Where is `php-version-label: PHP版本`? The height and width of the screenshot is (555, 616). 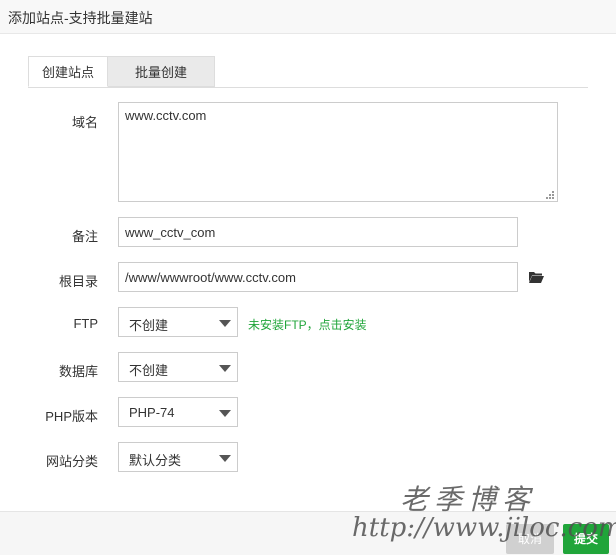
php-version-label: PHP版本 is located at coordinates (71, 416).